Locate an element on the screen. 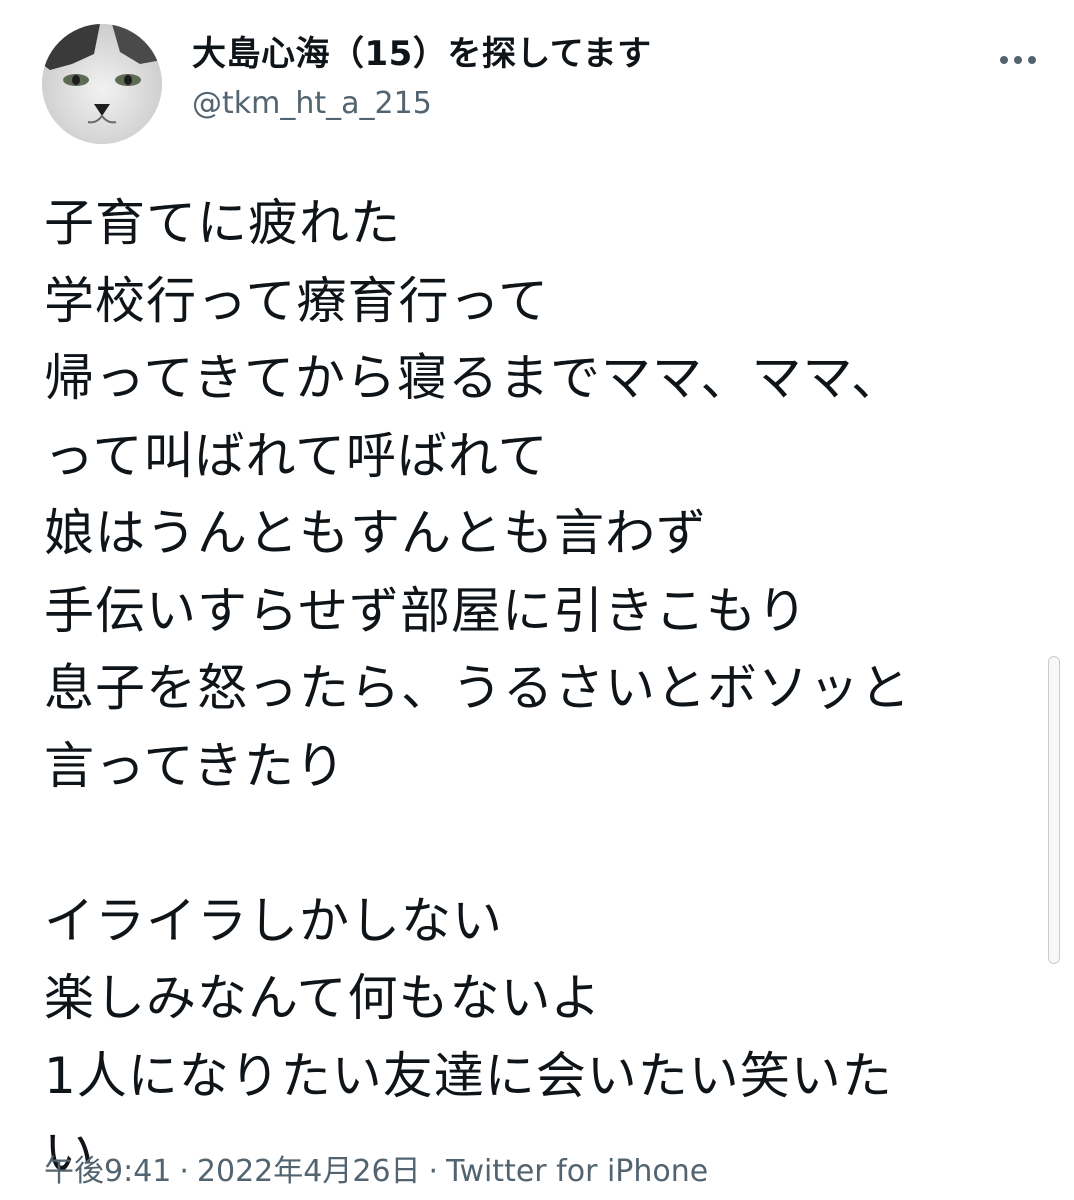 This screenshot has height=1200, width=1074. tweet-header: 大島心海（15）を探してます @tkm_ht_a_215 is located at coordinates (542, 84).